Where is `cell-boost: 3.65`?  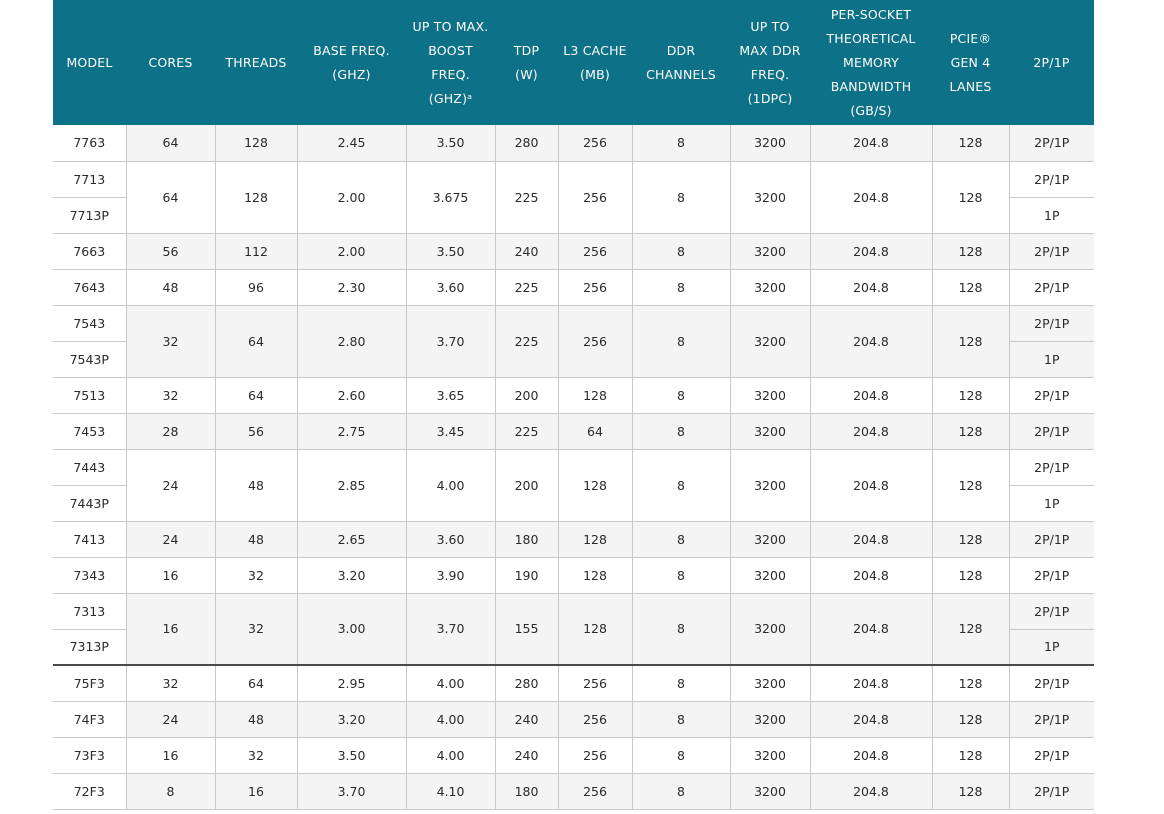
cell-boost: 3.65 is located at coordinates (450, 395).